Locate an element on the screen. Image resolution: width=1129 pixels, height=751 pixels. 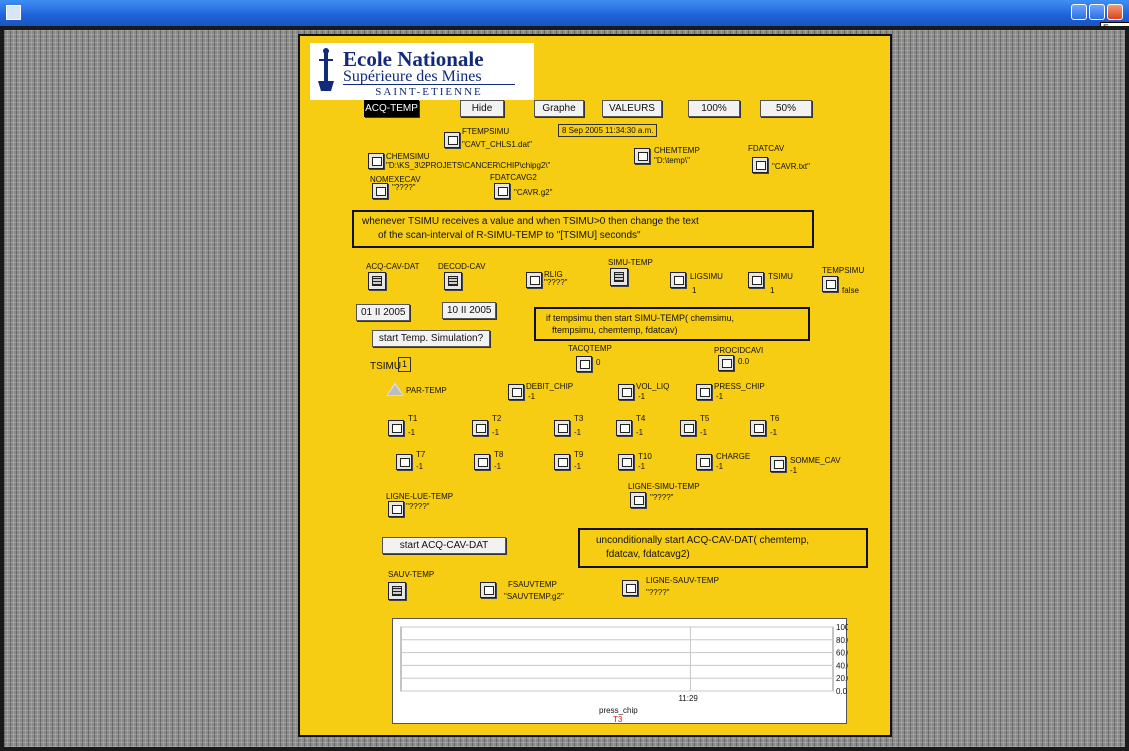
zoom-50-button: 50% is located at coordinates (786, 108).